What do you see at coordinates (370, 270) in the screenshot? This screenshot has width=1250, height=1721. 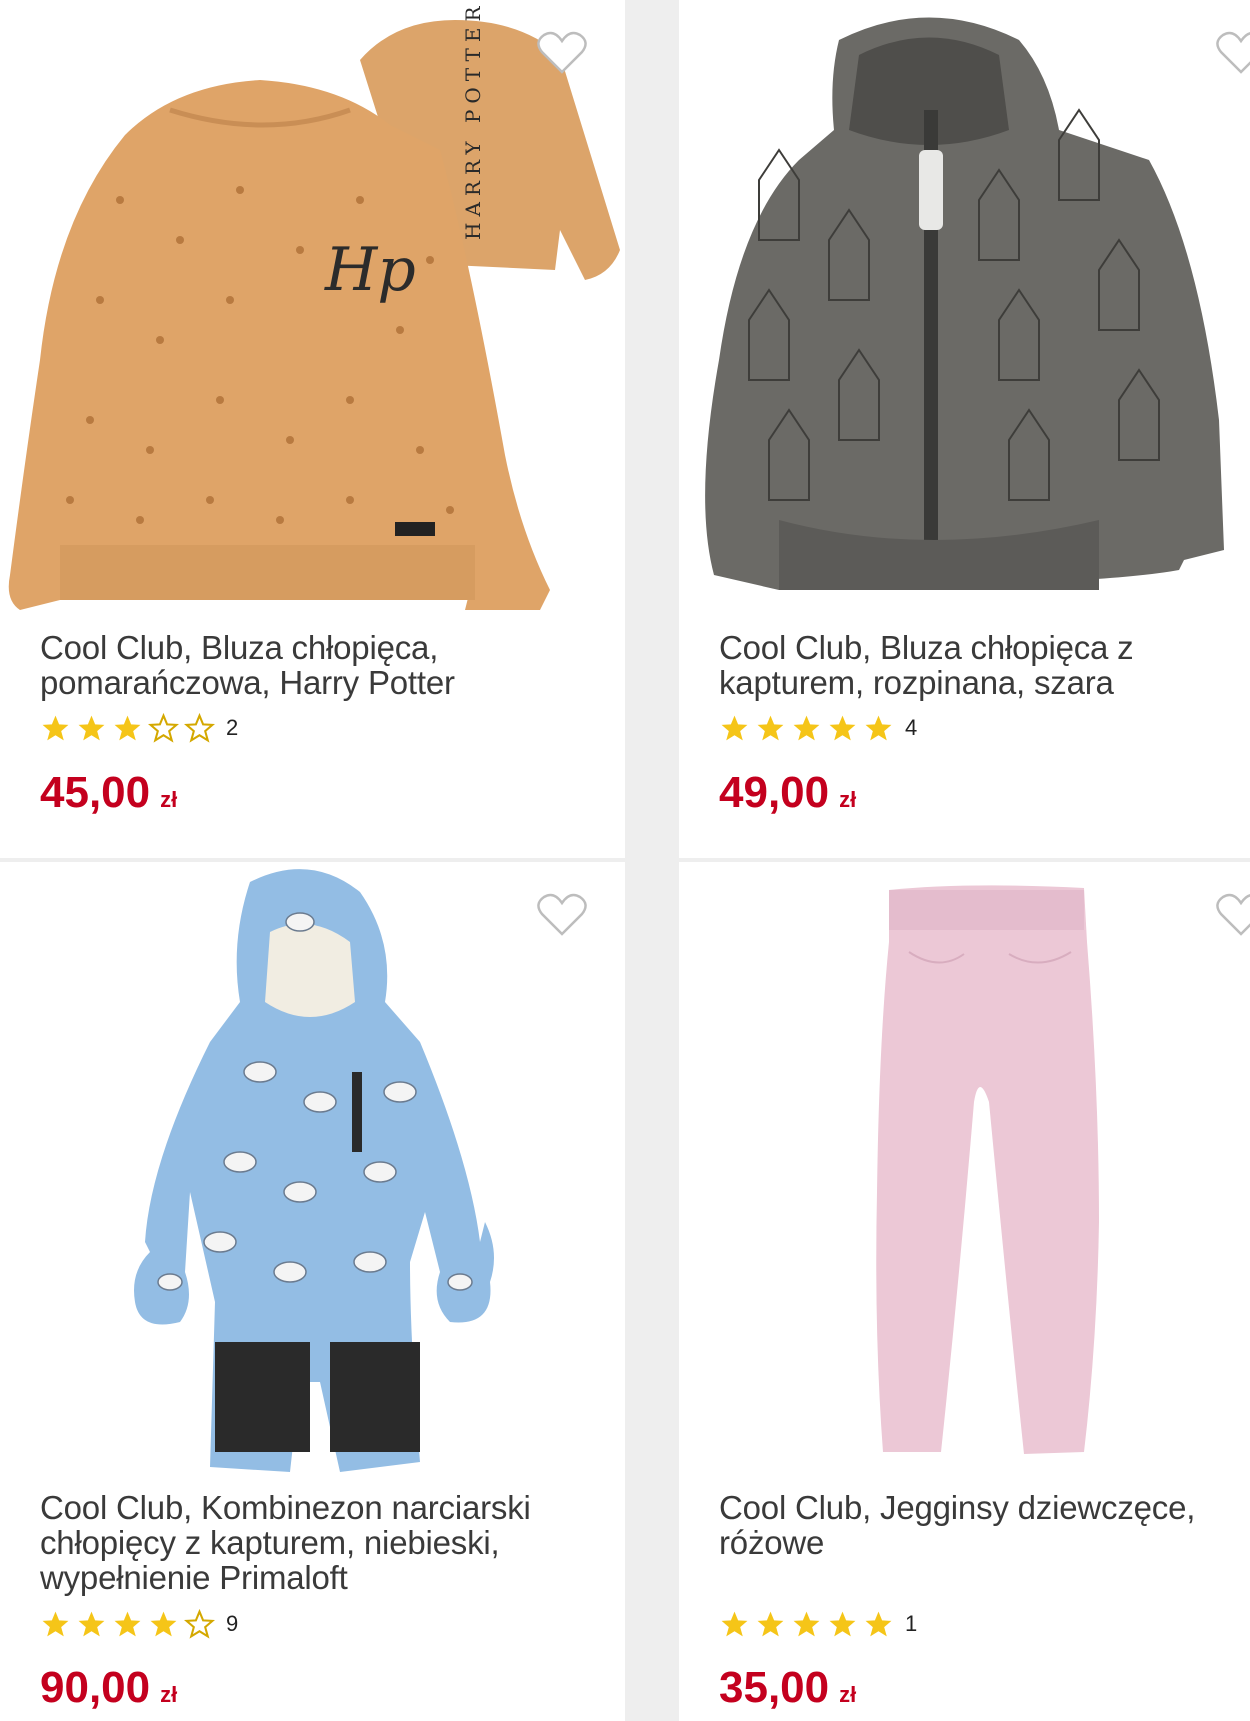 I see `svg-text: Hp` at bounding box center [370, 270].